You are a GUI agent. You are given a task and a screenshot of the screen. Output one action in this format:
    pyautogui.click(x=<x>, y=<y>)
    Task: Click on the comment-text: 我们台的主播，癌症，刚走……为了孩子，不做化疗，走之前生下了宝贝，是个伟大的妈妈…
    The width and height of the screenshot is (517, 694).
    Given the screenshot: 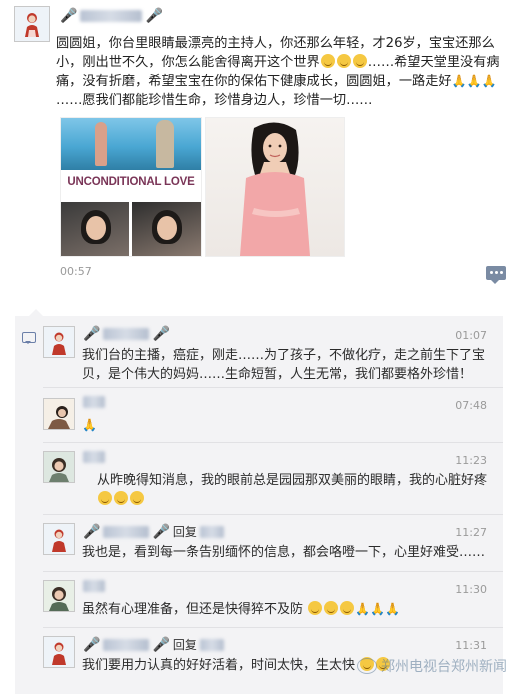 What is the action you would take?
    pyautogui.click(x=284, y=365)
    